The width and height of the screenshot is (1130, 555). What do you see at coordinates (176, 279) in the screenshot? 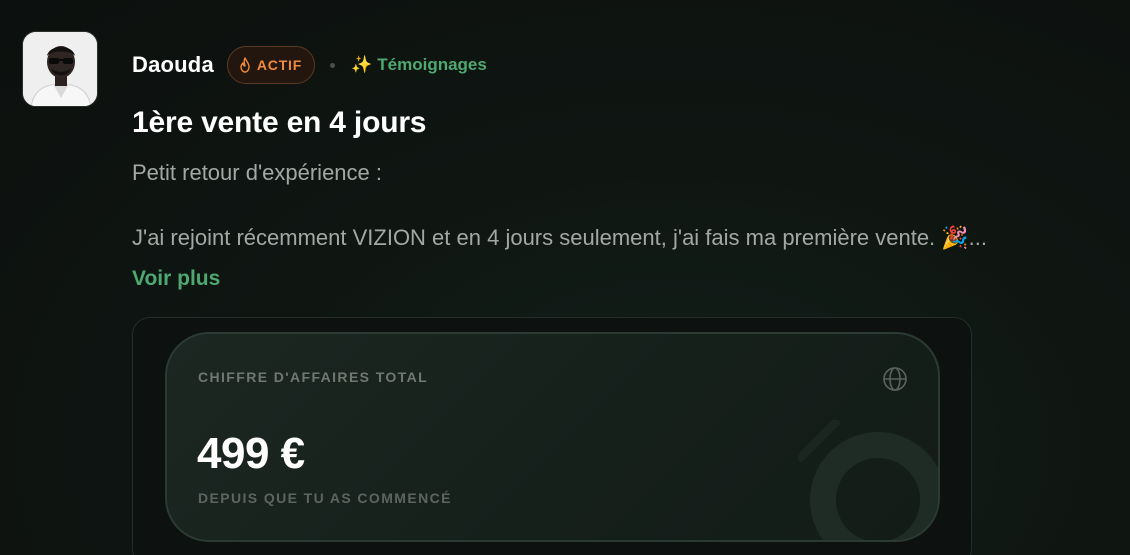
I see `see-more-link: Voir plus` at bounding box center [176, 279].